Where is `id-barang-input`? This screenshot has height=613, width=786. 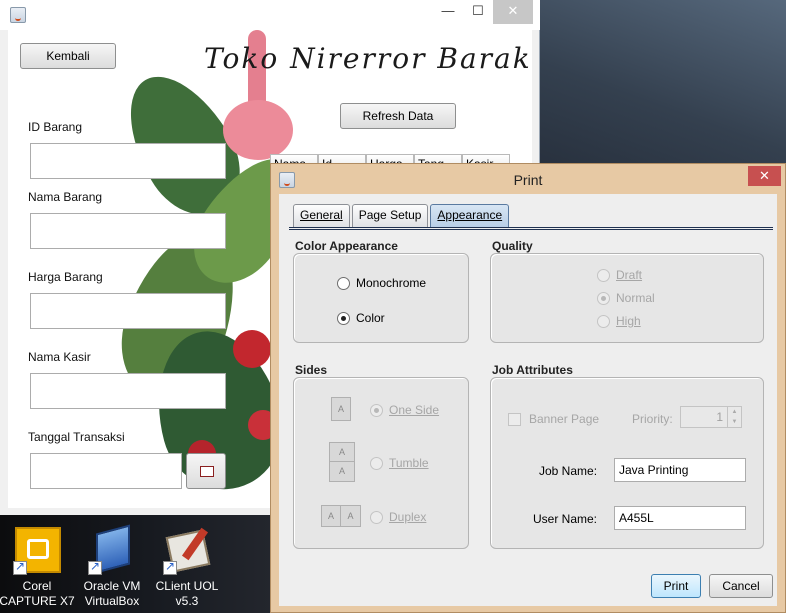
id-barang-input is located at coordinates (128, 161).